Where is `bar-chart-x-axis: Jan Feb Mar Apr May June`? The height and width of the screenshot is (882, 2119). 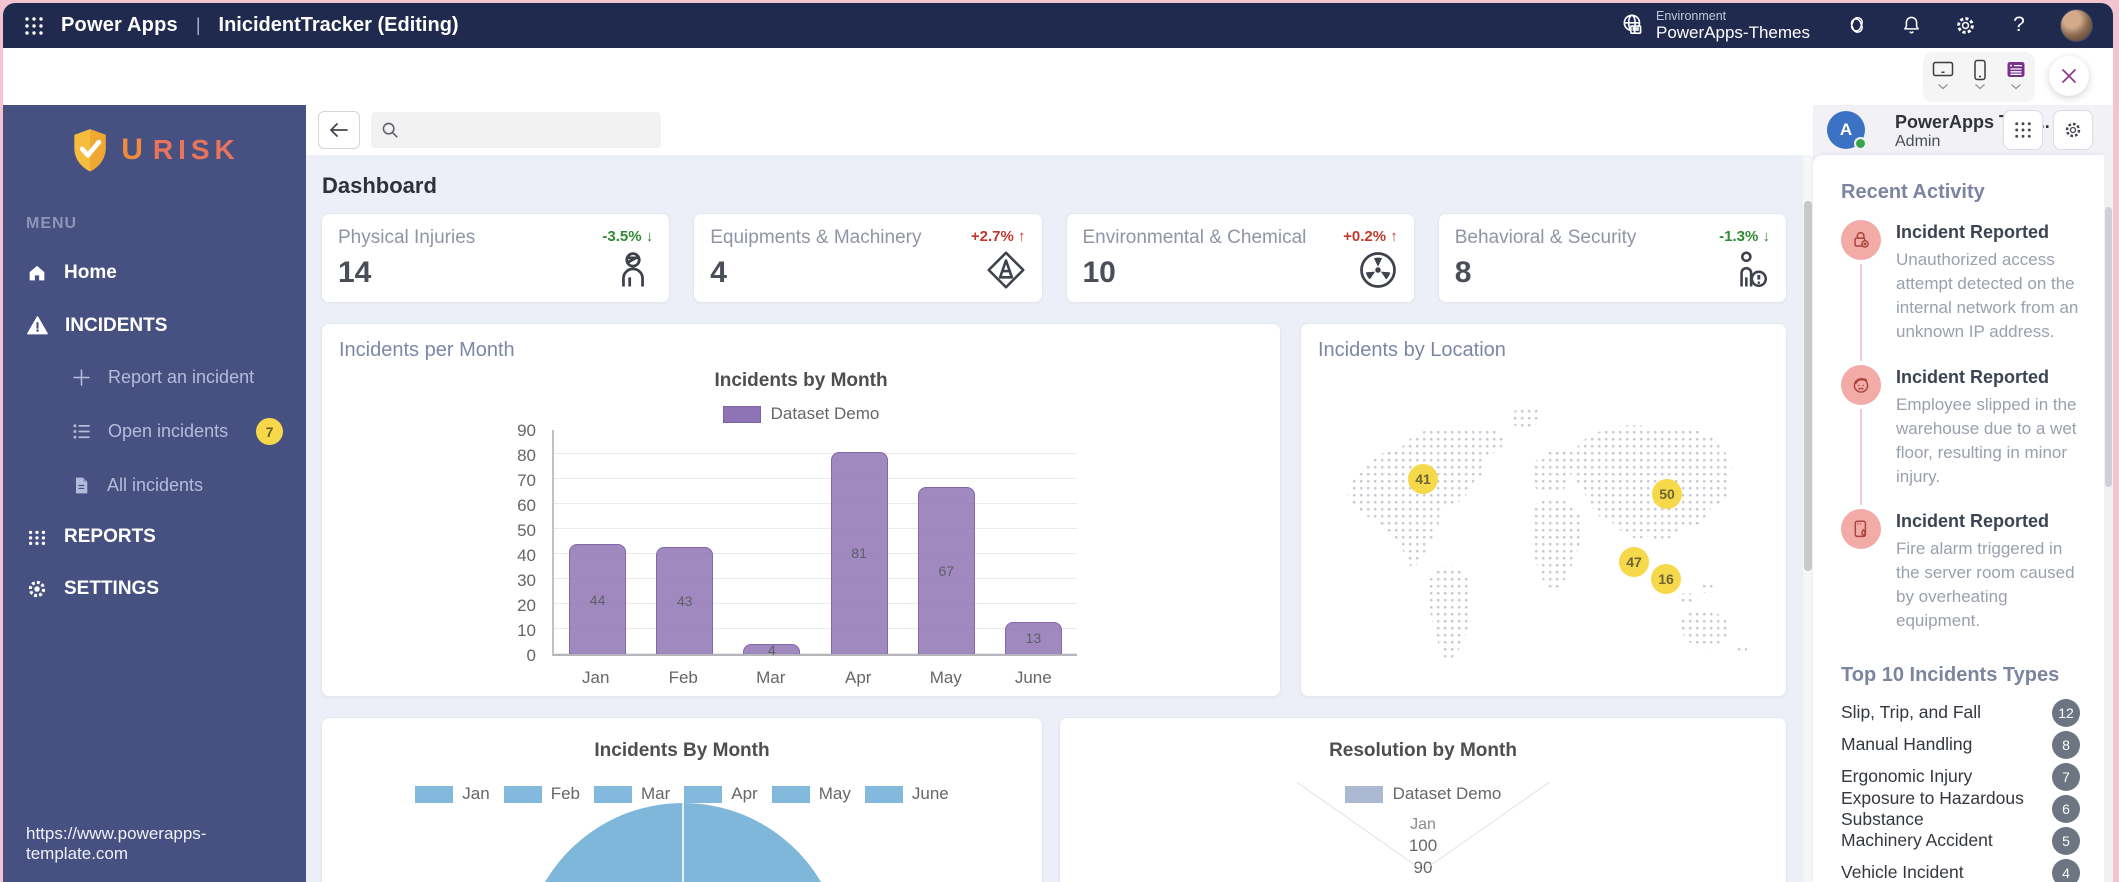
bar-chart-x-axis: Jan Feb Mar Apr May June is located at coordinates (814, 678).